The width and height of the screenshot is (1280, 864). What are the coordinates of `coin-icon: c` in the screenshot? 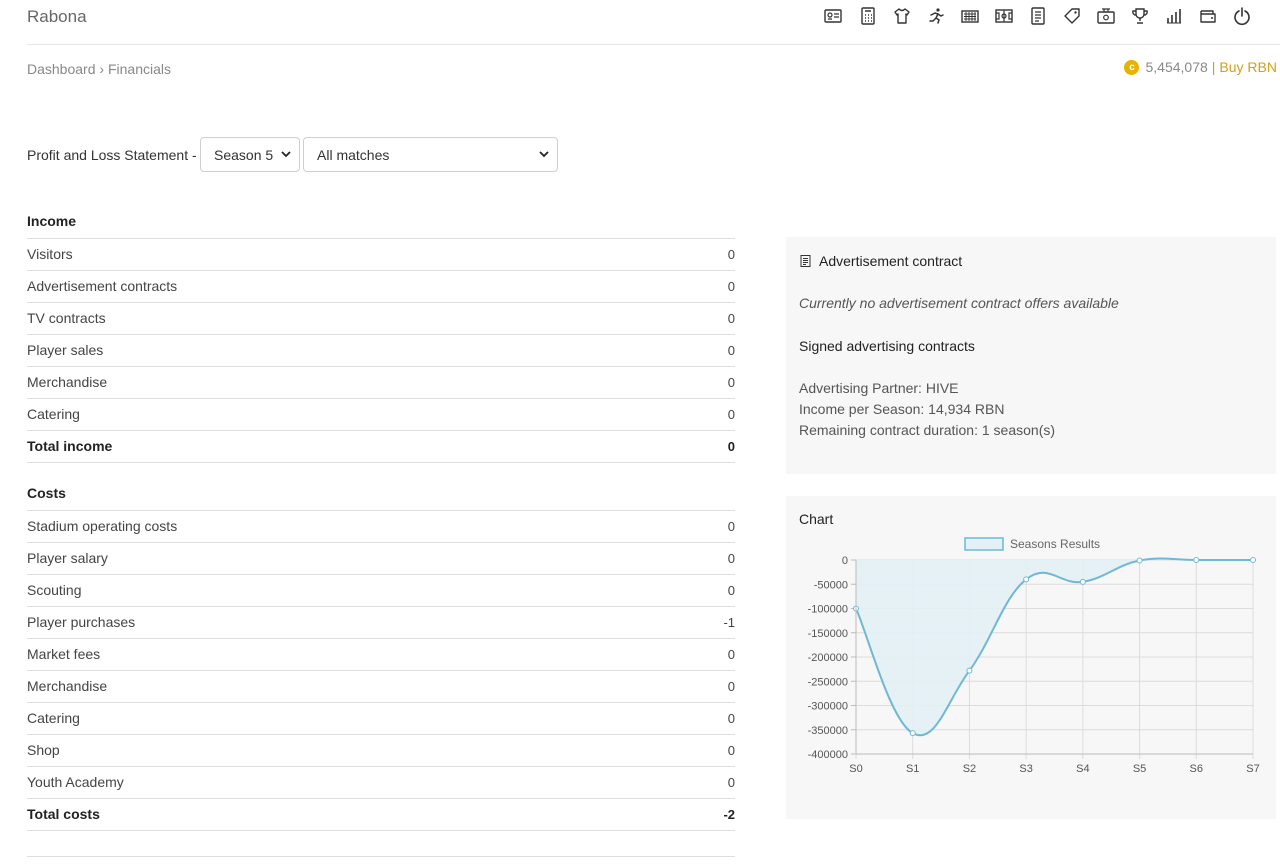 It's located at (1132, 67).